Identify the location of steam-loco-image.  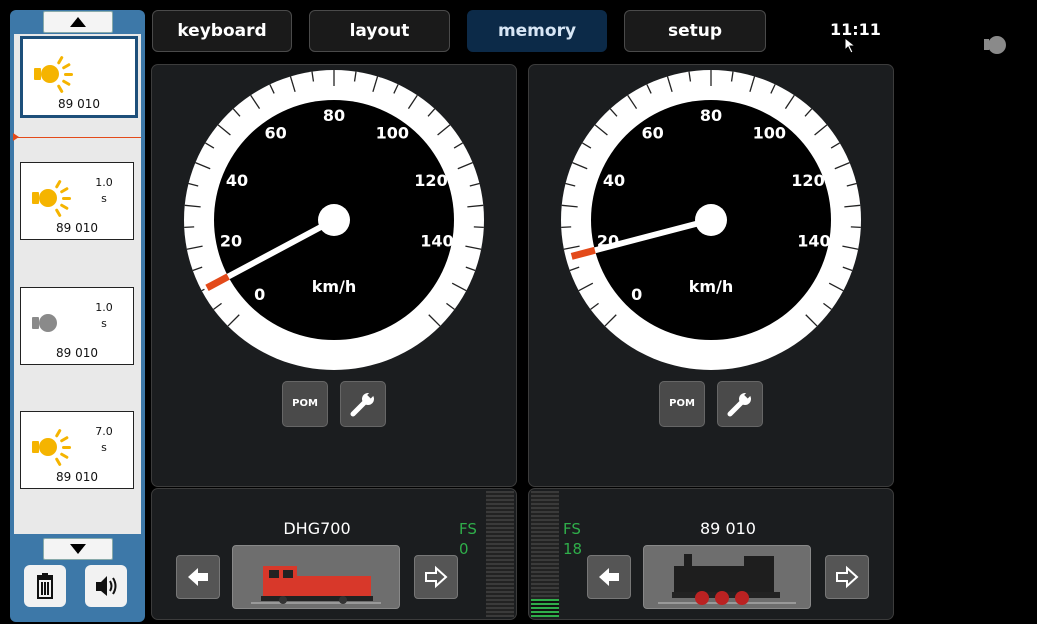
(727, 579).